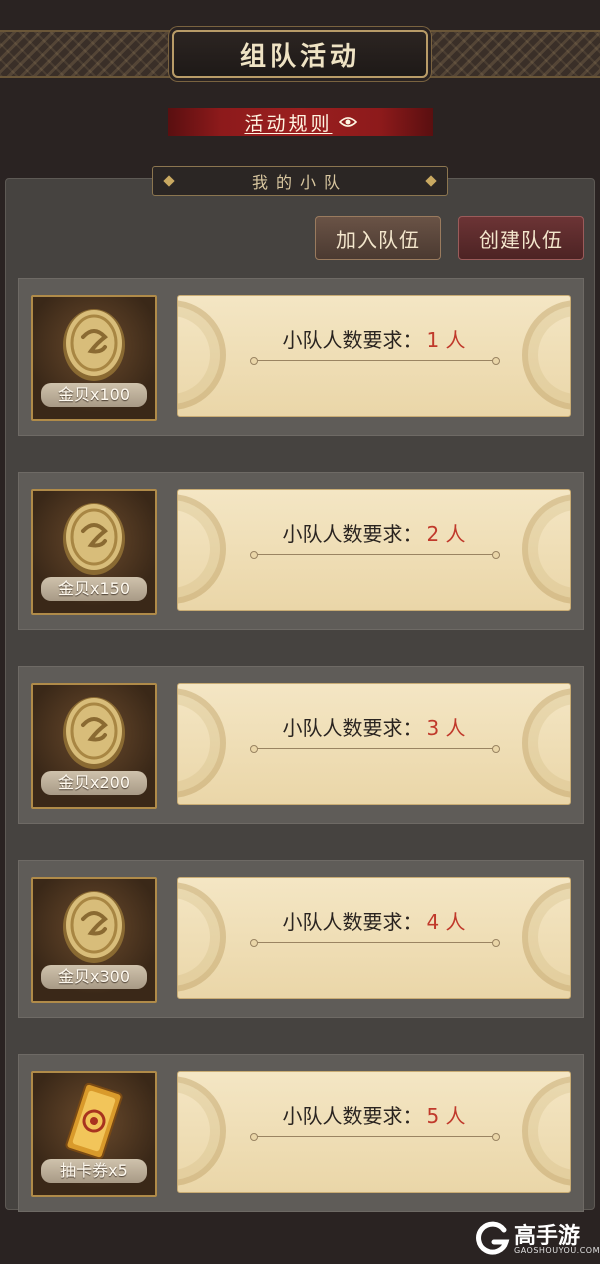 This screenshot has height=1264, width=600. What do you see at coordinates (94, 395) in the screenshot?
I see `reward-label: 金贝x100` at bounding box center [94, 395].